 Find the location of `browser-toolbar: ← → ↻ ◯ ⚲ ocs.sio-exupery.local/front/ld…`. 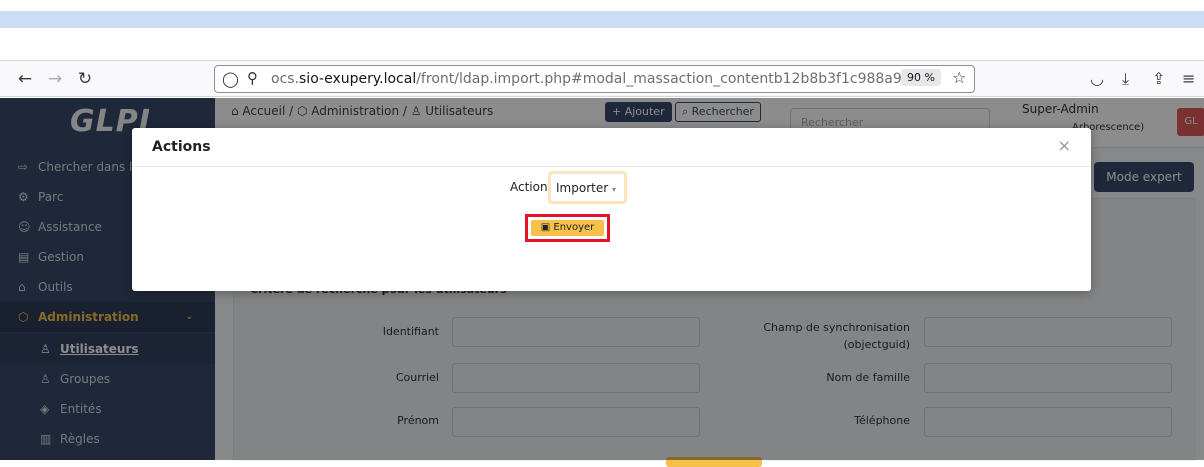

browser-toolbar: ← → ↻ ◯ ⚲ ocs.sio-exupery.local/front/ld… is located at coordinates (602, 79).